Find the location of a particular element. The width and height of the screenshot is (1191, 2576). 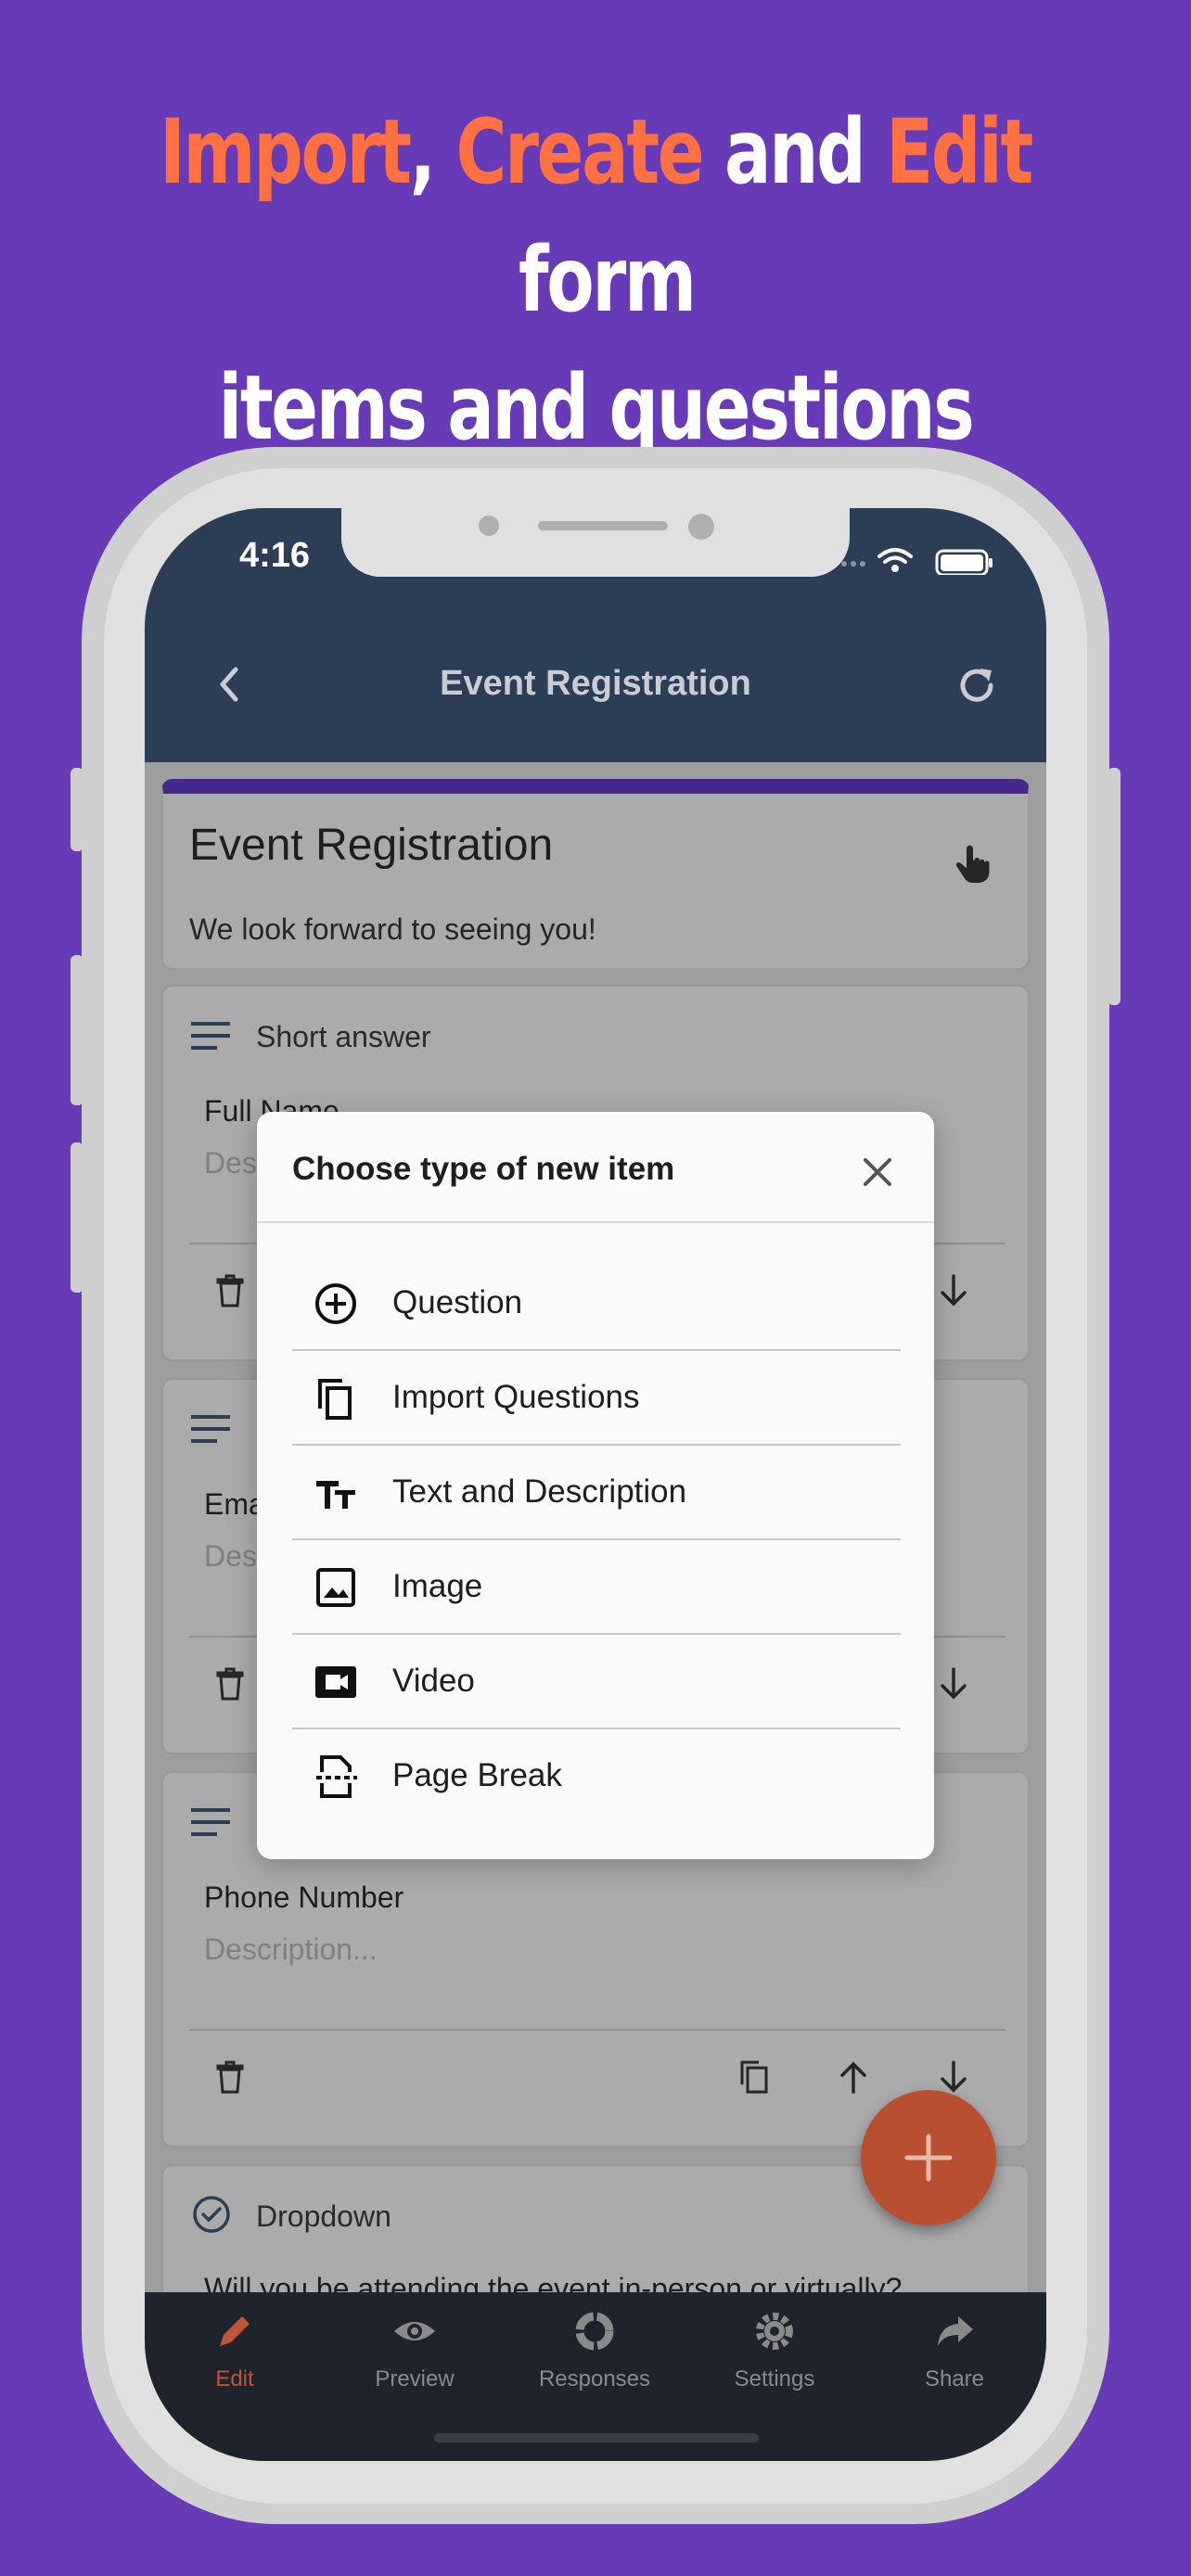

question-type-label: Short answer is located at coordinates (343, 1036).